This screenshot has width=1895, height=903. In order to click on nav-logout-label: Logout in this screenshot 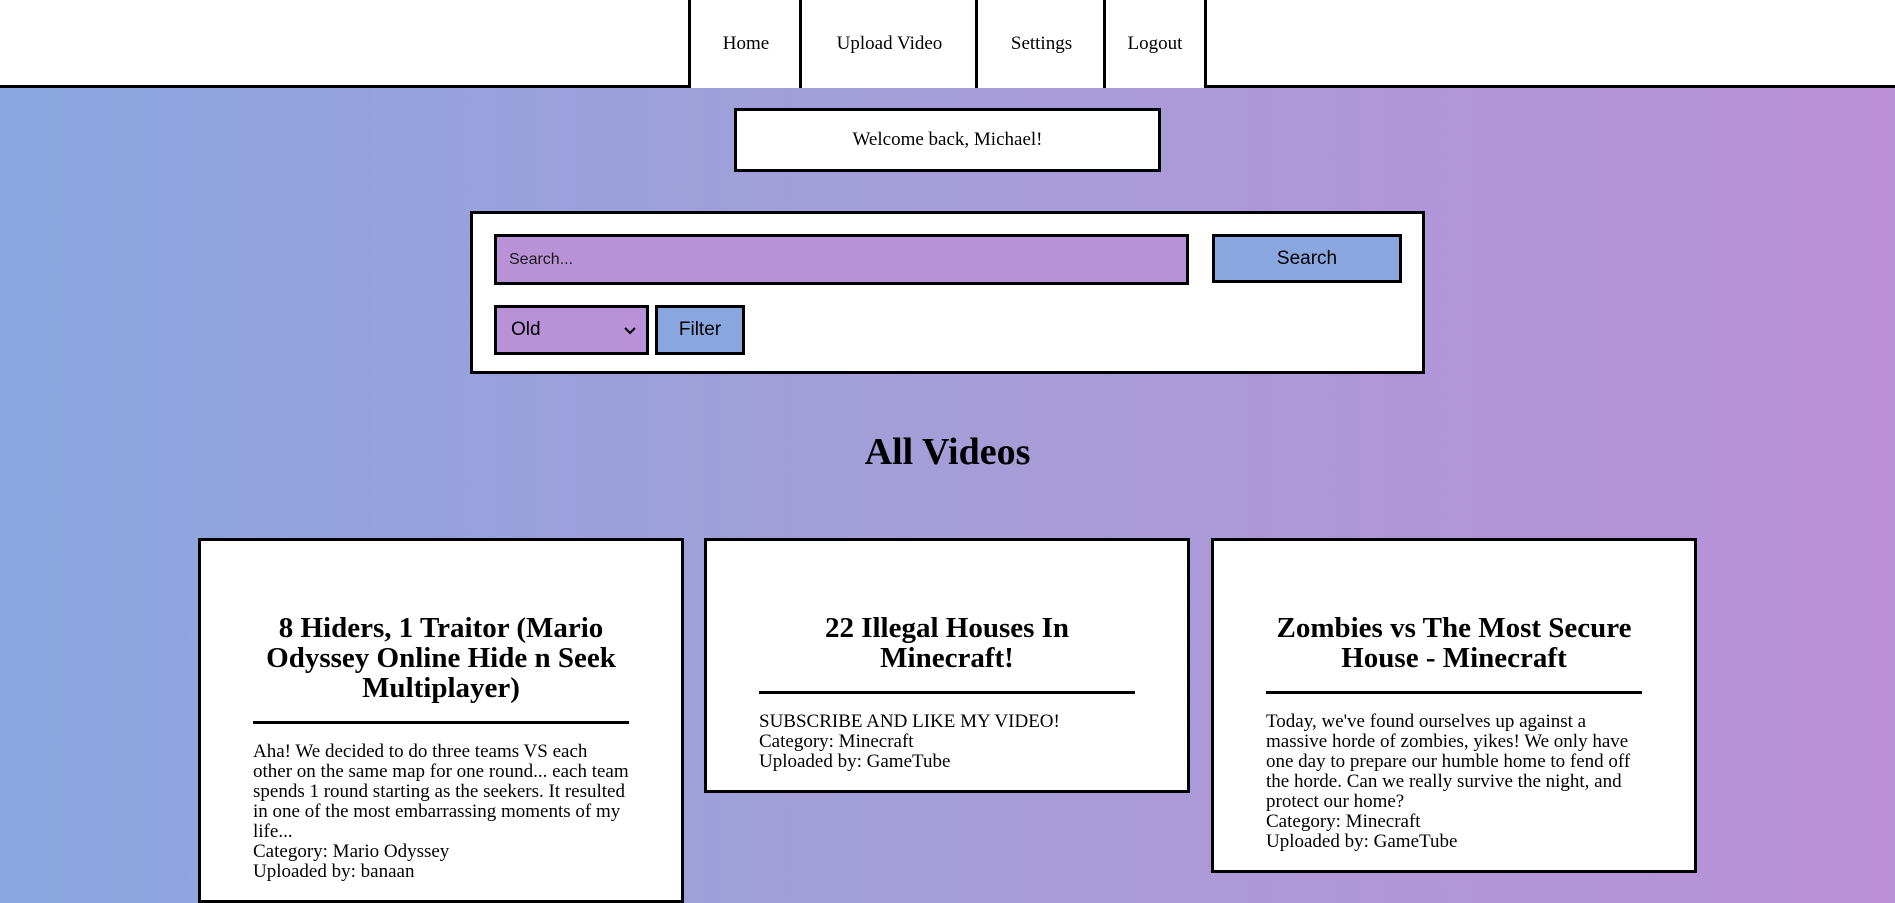, I will do `click(1155, 43)`.